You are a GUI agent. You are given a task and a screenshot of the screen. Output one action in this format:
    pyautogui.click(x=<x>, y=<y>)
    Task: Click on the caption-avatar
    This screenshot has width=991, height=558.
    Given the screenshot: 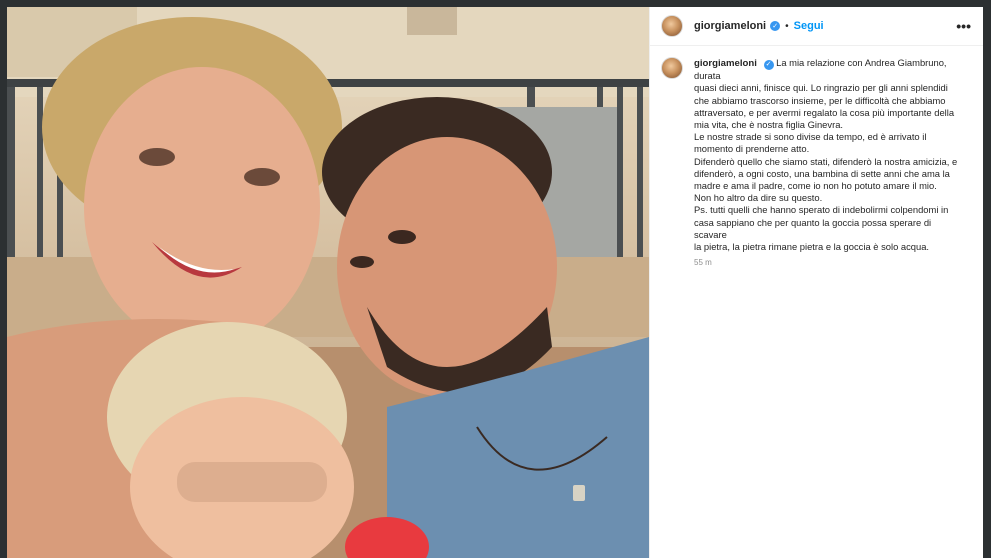 What is the action you would take?
    pyautogui.click(x=672, y=68)
    